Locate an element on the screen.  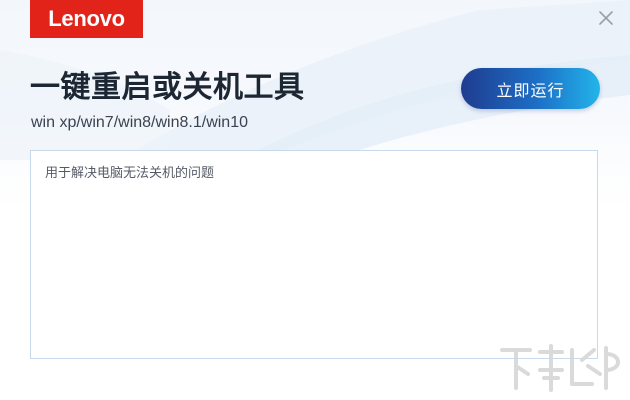
lenovo-logo: Lenovo is located at coordinates (86, 19).